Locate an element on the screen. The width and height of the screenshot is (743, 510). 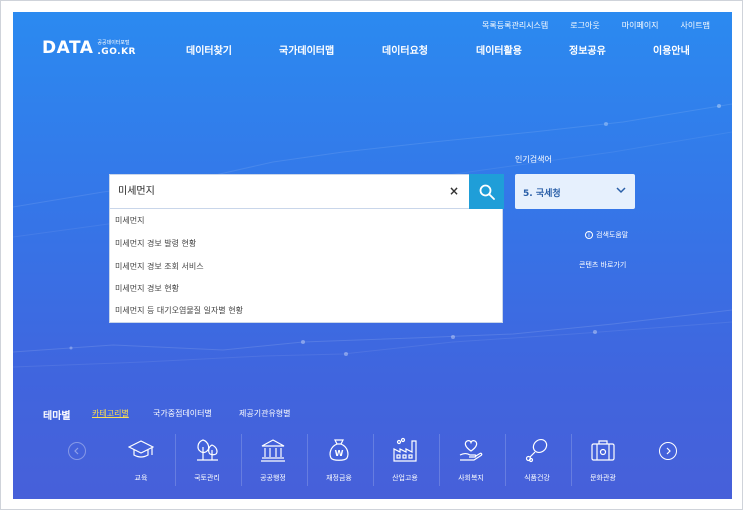
chevron-left-icon is located at coordinates (76, 451).